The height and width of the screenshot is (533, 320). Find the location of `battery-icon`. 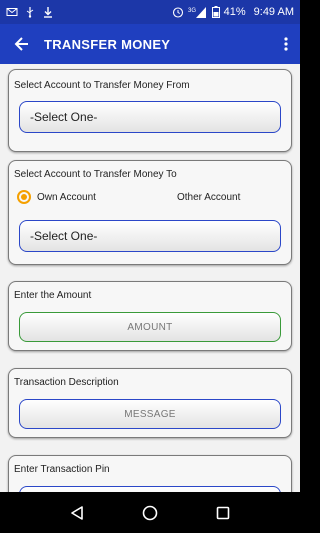

battery-icon is located at coordinates (215, 12).